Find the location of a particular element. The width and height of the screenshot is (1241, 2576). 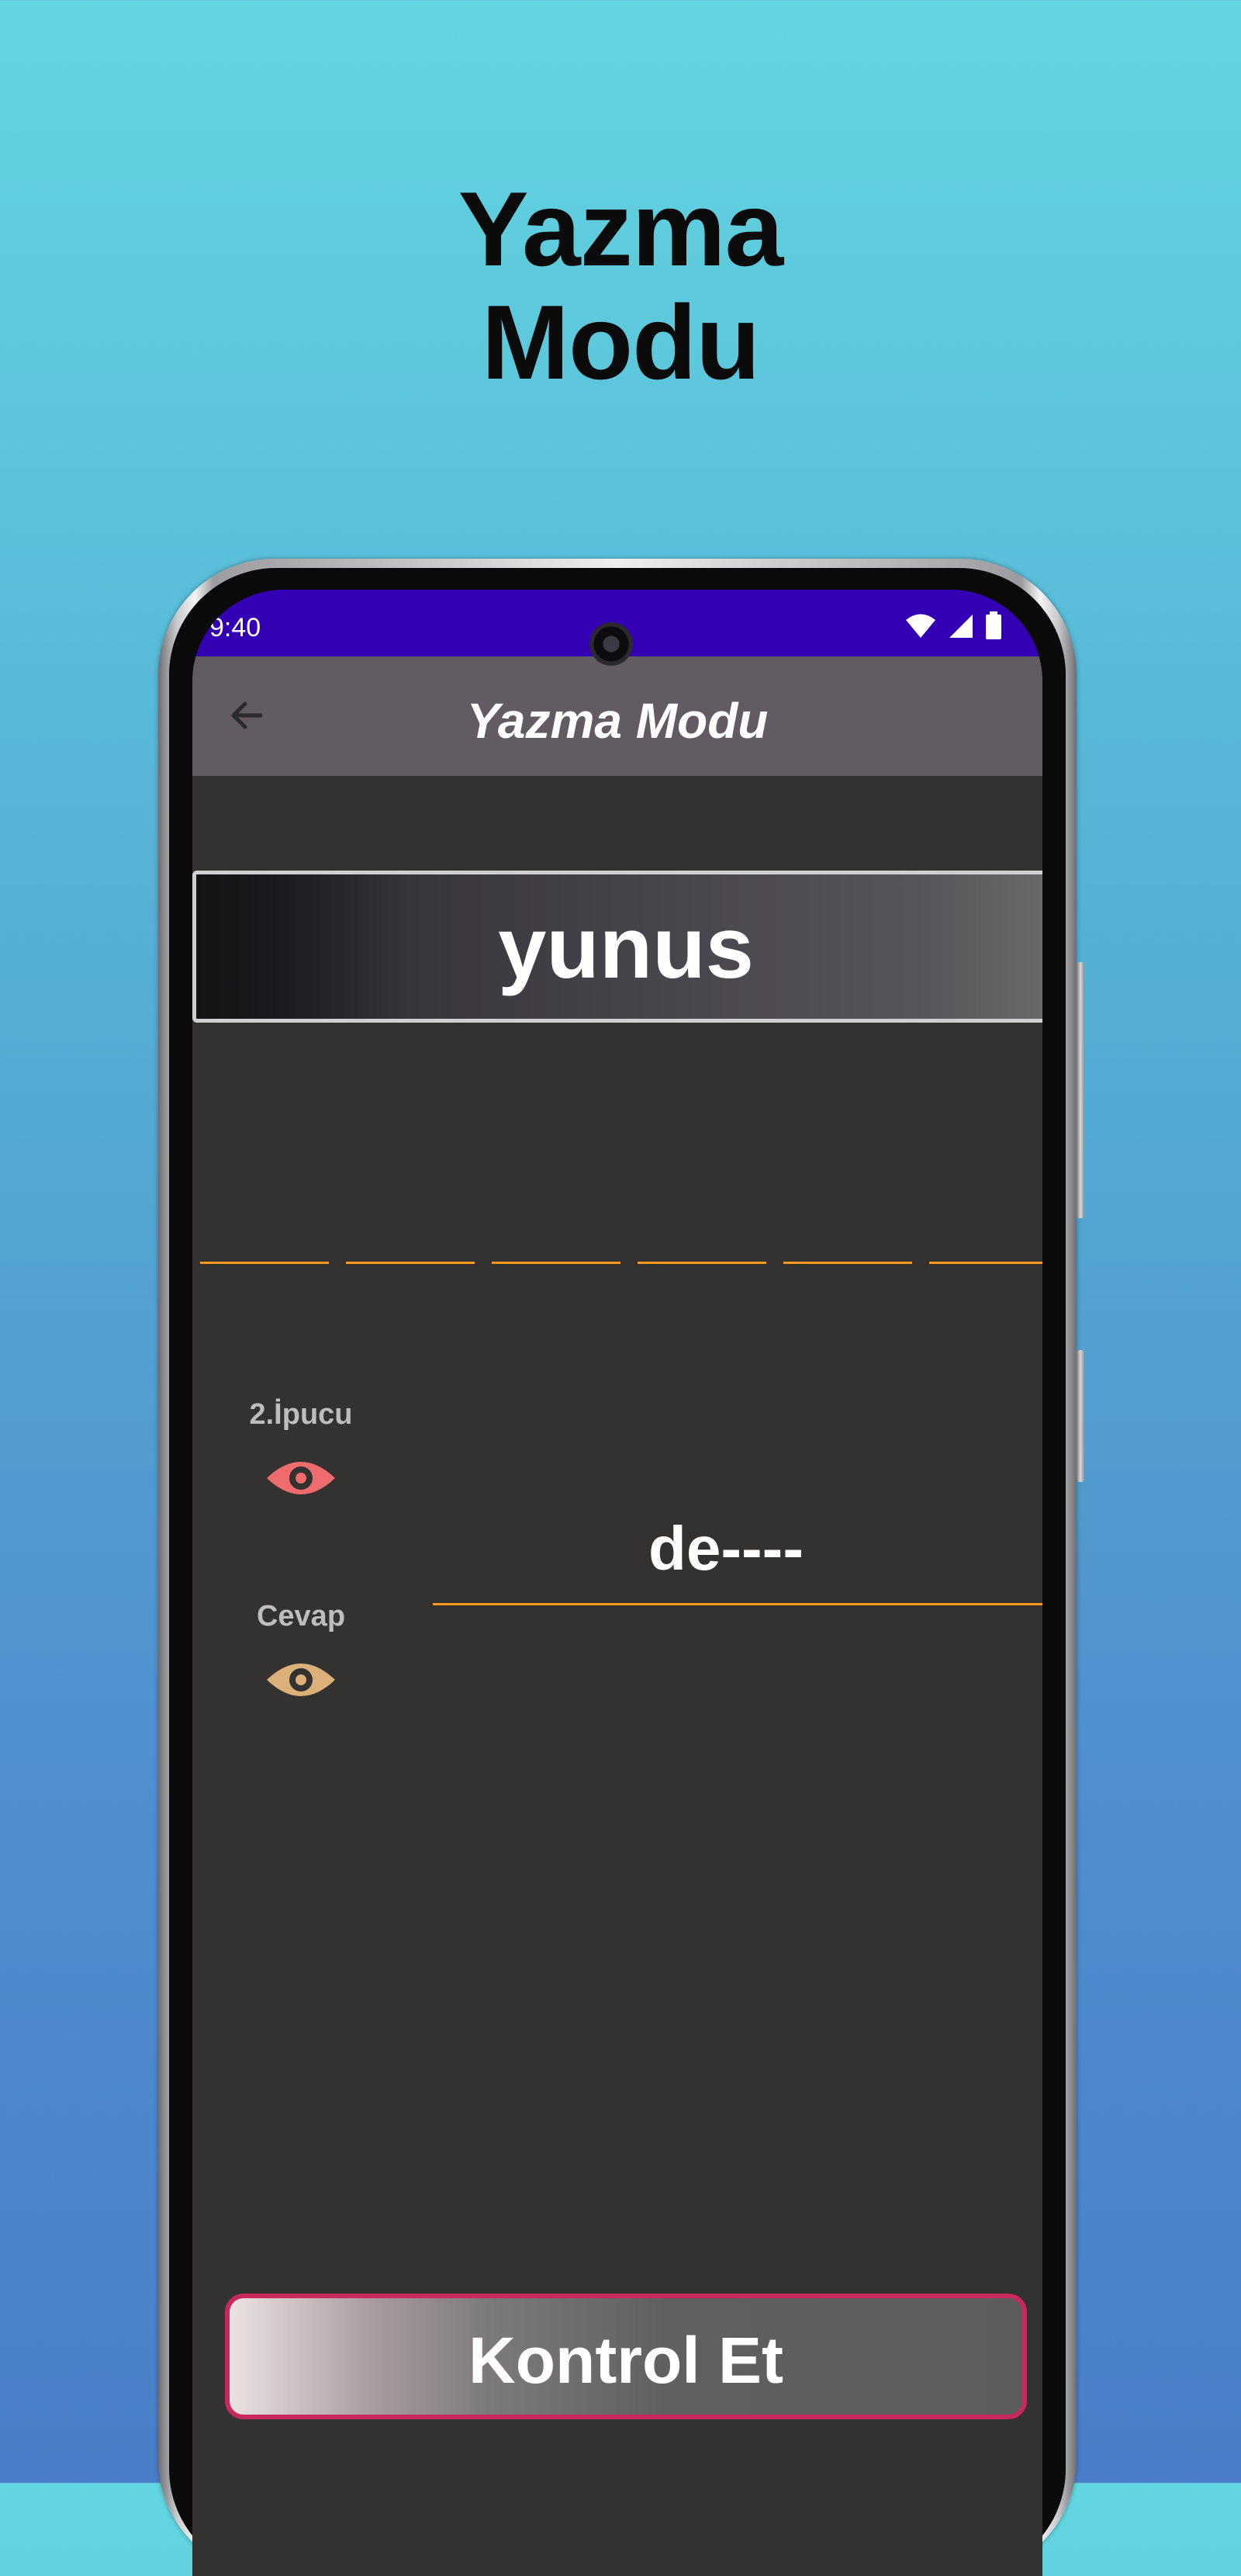

hint-2: 2.İpucu is located at coordinates (301, 1451).